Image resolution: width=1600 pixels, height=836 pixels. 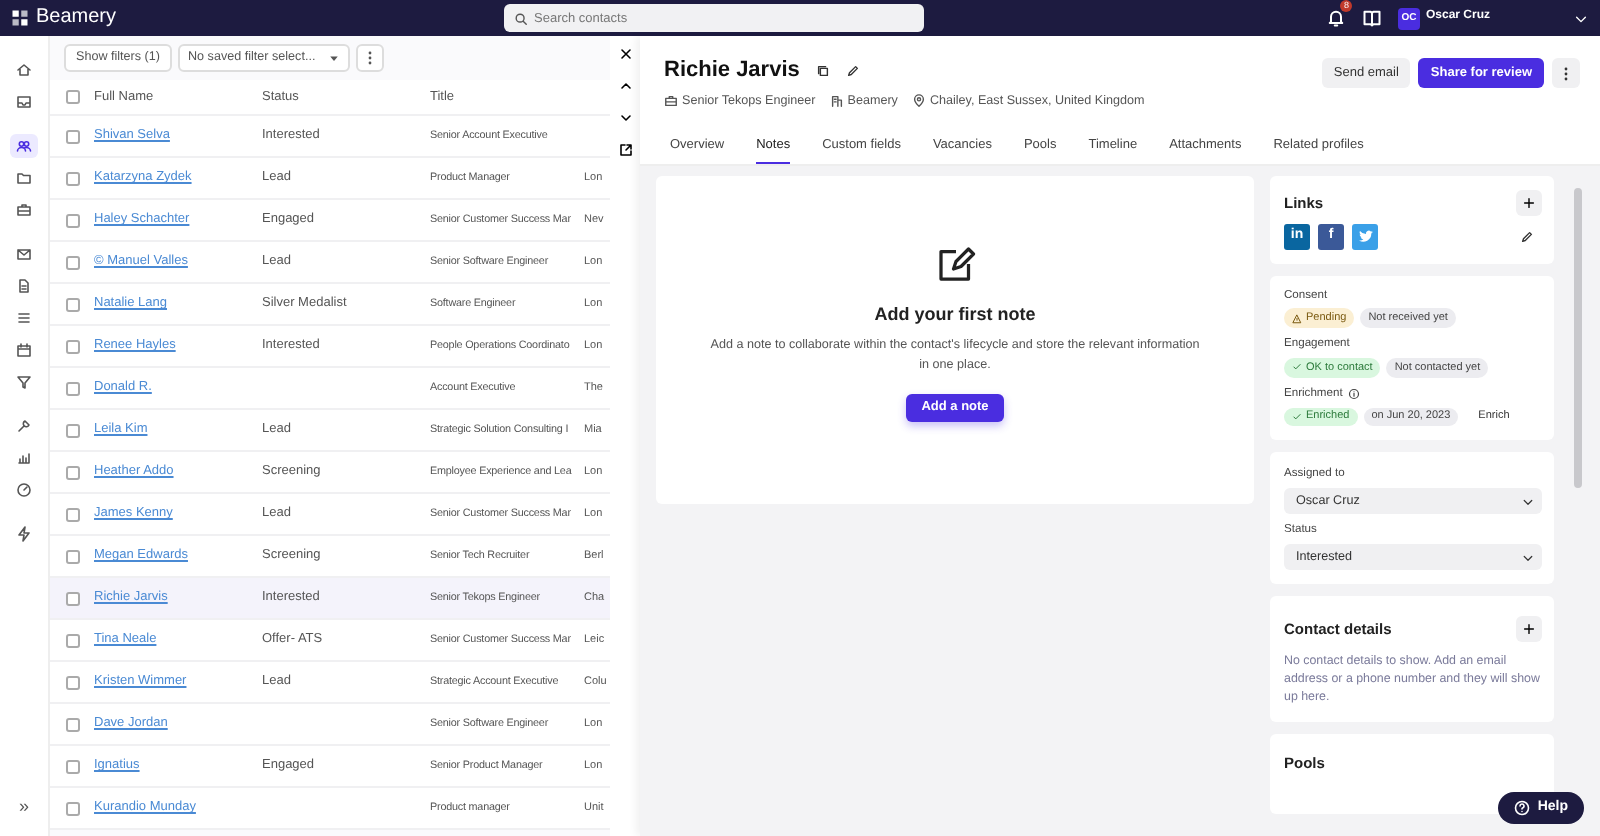 I want to click on bar-chart-icon, so click(x=24, y=458).